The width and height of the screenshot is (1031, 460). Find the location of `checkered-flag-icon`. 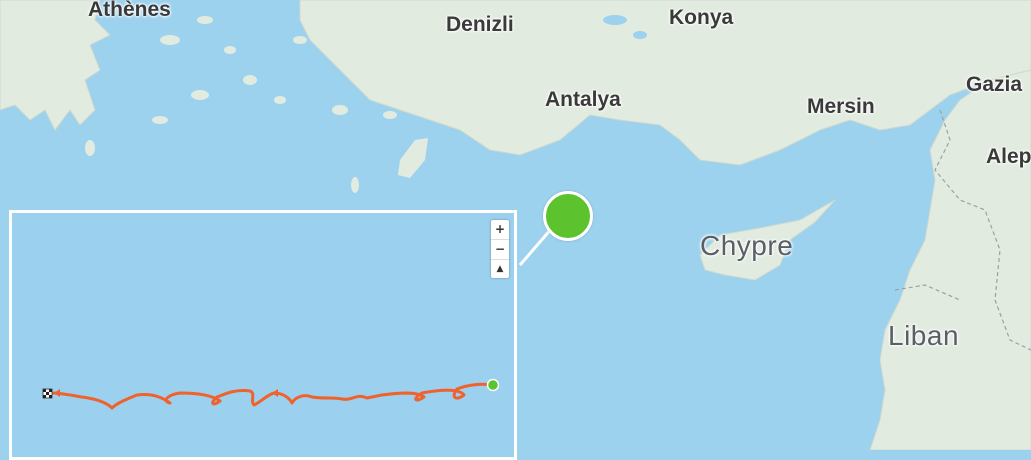

checkered-flag-icon is located at coordinates (47, 393).